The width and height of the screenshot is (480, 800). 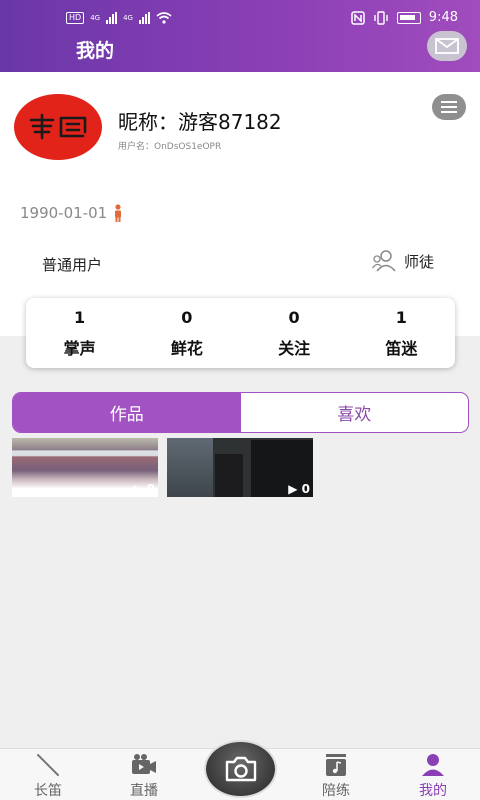 What do you see at coordinates (72, 265) in the screenshot?
I see `user-type: 普通用户` at bounding box center [72, 265].